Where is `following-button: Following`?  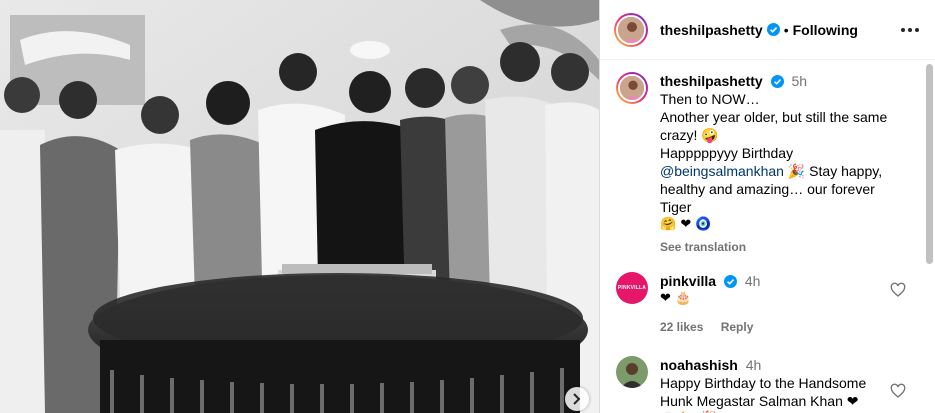
following-button: Following is located at coordinates (825, 30).